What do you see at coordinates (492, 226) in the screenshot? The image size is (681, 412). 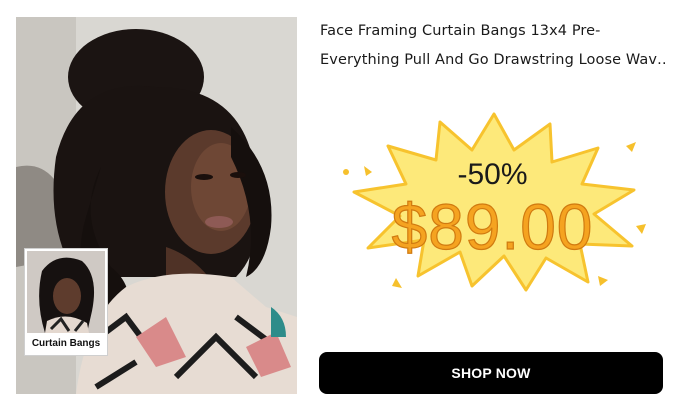 I see `sale-price: $89.00` at bounding box center [492, 226].